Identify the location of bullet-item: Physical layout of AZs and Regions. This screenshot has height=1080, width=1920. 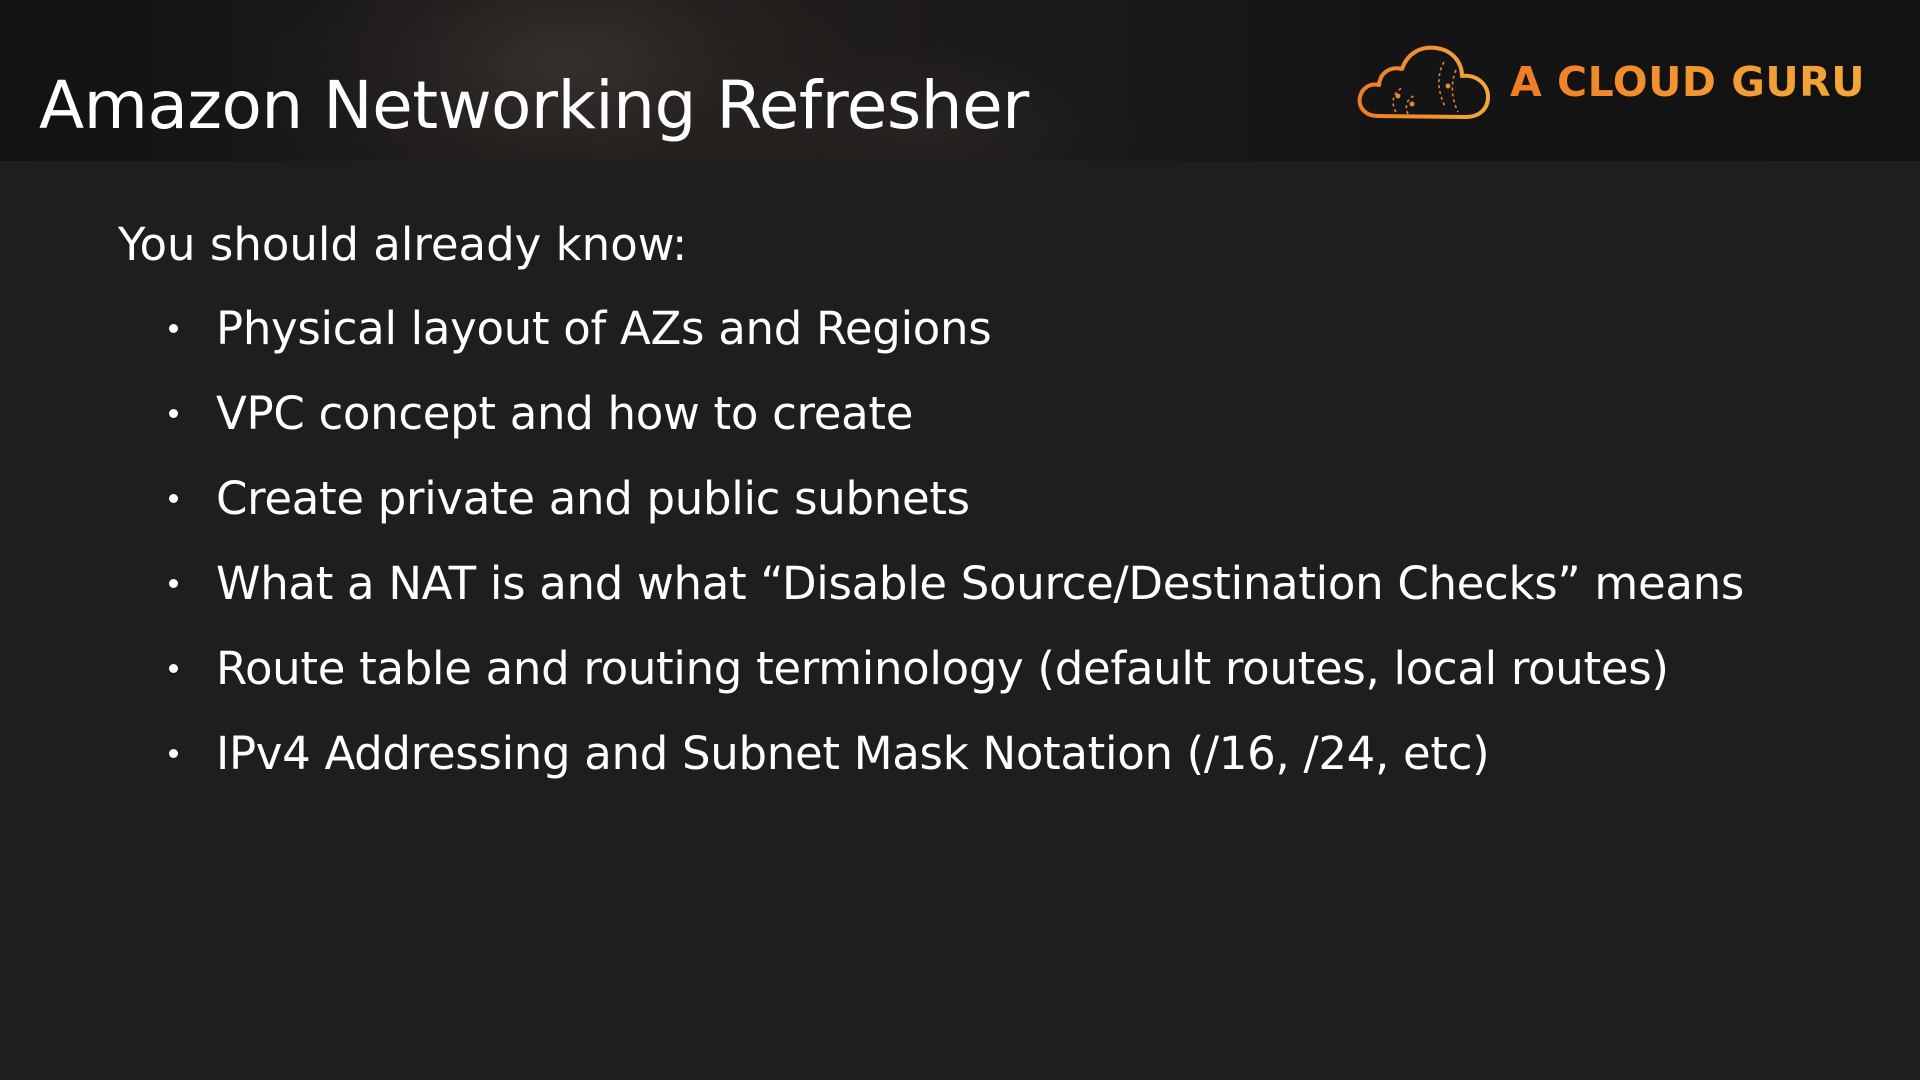
(968, 336).